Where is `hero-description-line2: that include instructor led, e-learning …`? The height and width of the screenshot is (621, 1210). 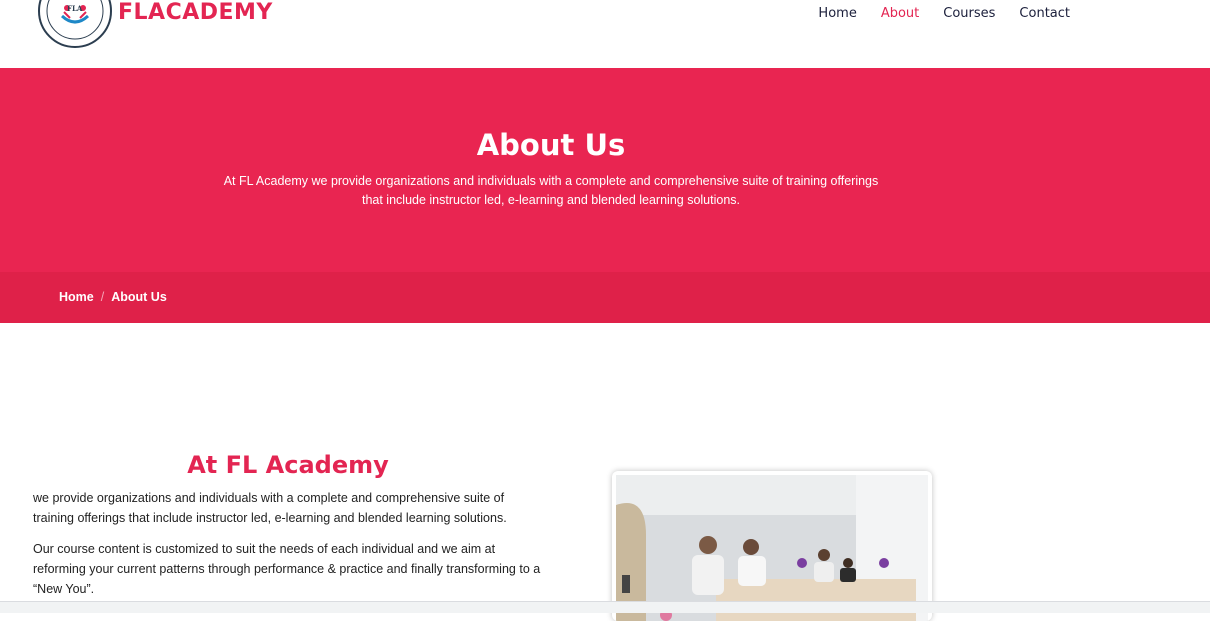
hero-description-line2: that include instructor led, e-learning … is located at coordinates (551, 200).